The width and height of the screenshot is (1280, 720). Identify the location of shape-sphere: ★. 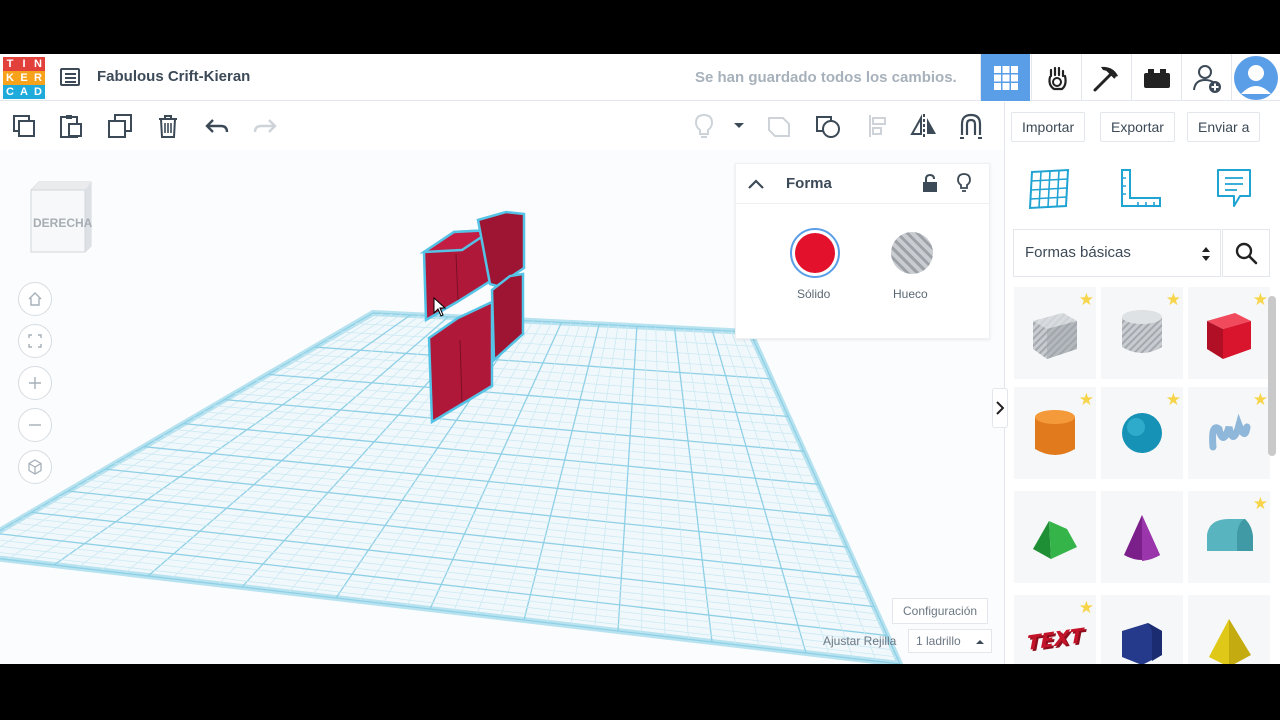
(1142, 433).